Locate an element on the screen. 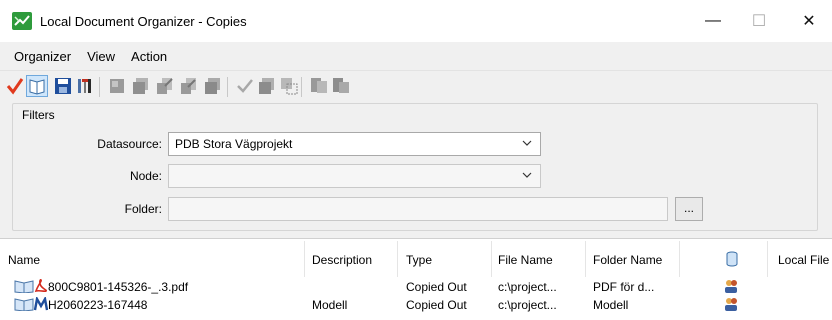 This screenshot has height=320, width=832. column-type: Type is located at coordinates (419, 261).